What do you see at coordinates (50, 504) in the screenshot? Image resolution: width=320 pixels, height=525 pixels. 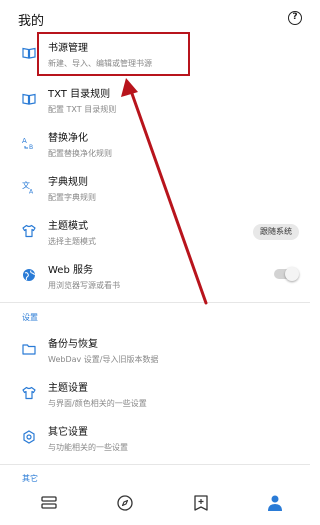 I see `bookshelf-icon` at bounding box center [50, 504].